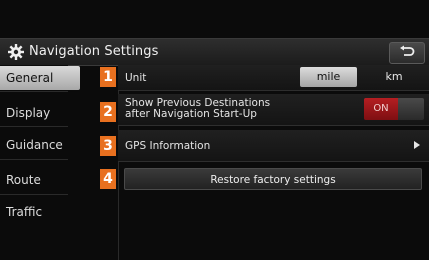  Describe the element at coordinates (108, 179) in the screenshot. I see `callout-badge-4: 4` at that location.